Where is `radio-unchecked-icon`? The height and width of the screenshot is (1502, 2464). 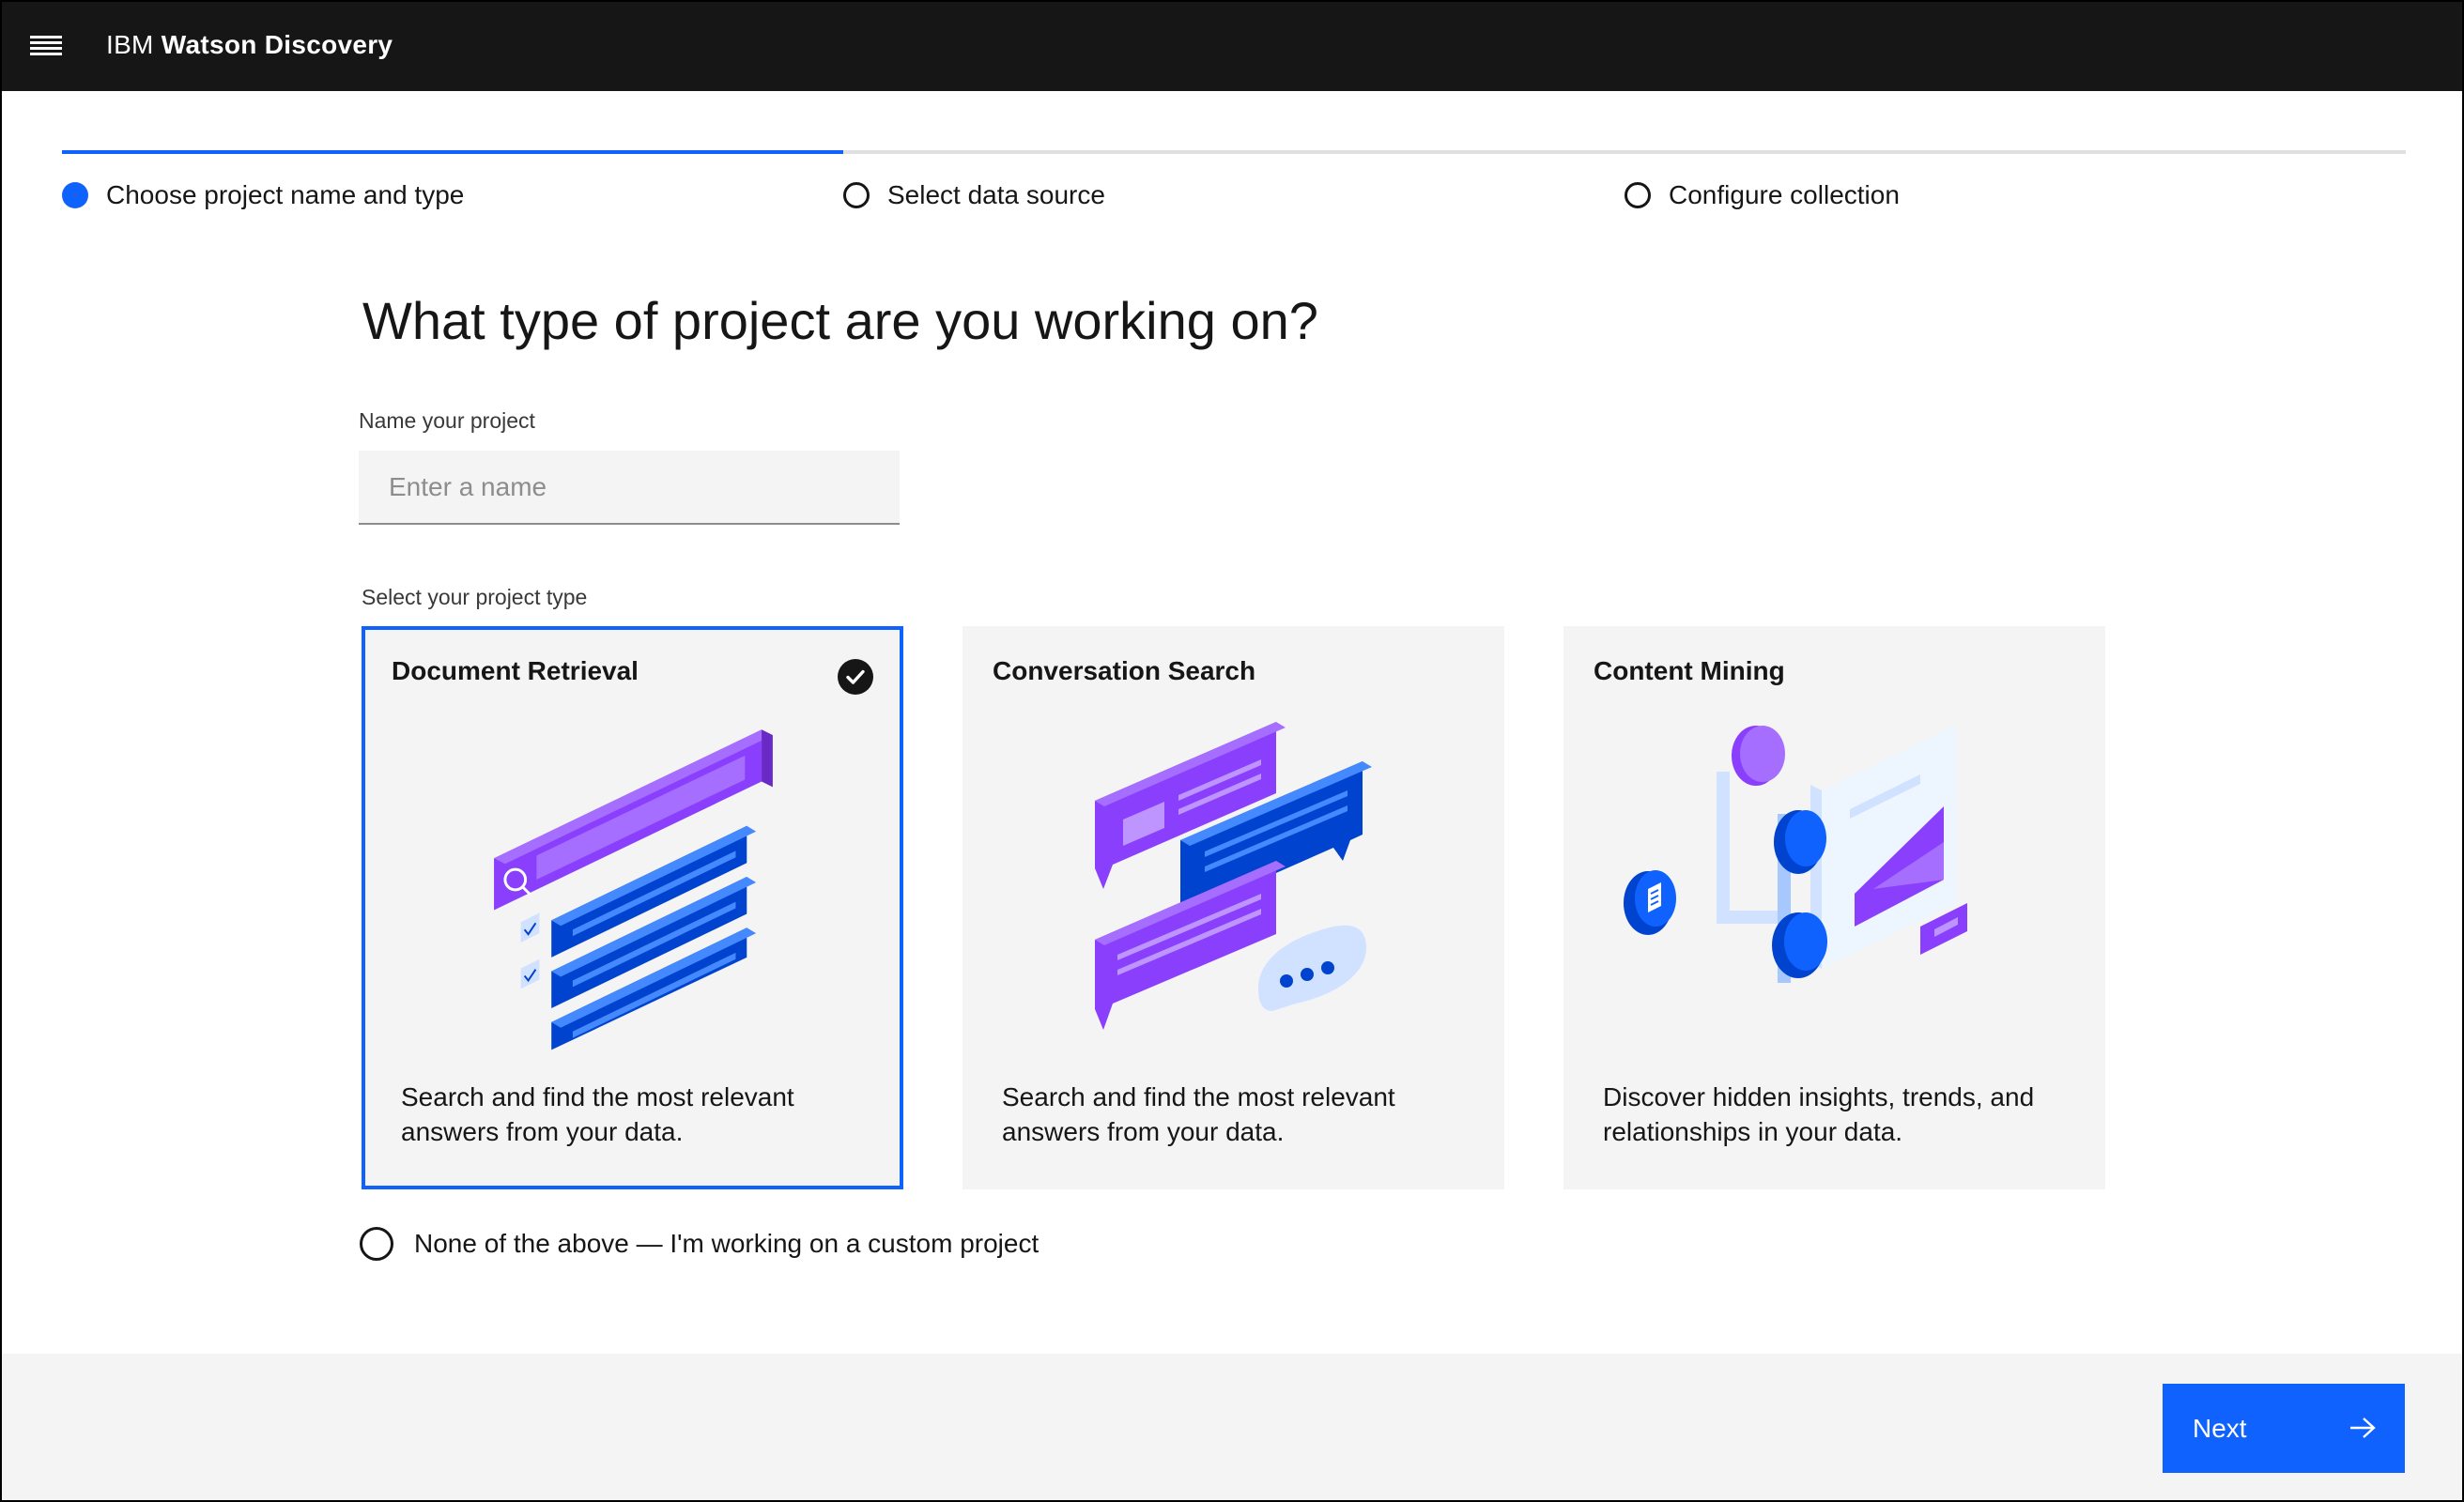
radio-unchecked-icon is located at coordinates (376, 1244).